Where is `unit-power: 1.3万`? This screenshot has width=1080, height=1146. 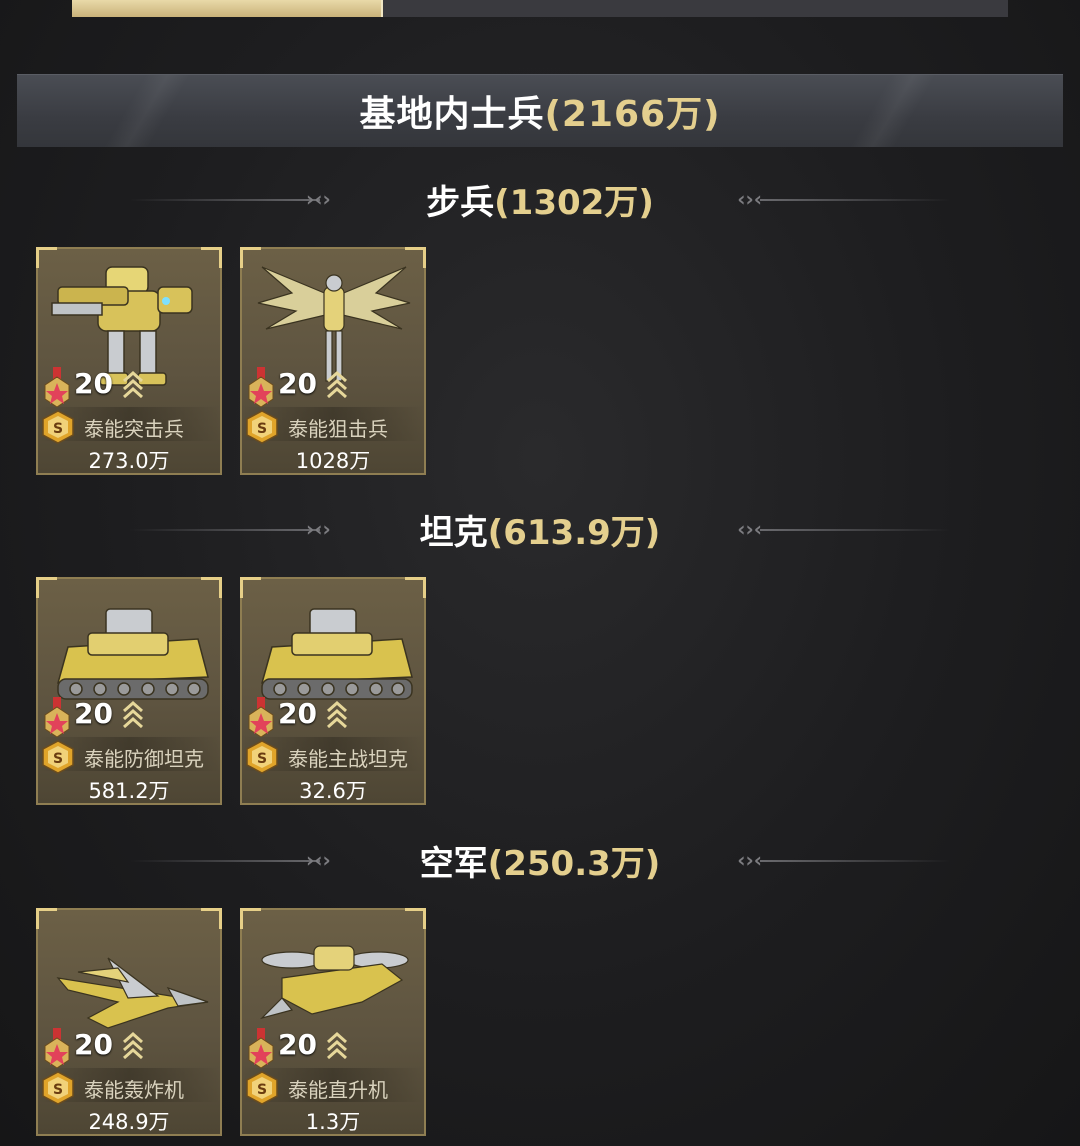 unit-power: 1.3万 is located at coordinates (333, 1122).